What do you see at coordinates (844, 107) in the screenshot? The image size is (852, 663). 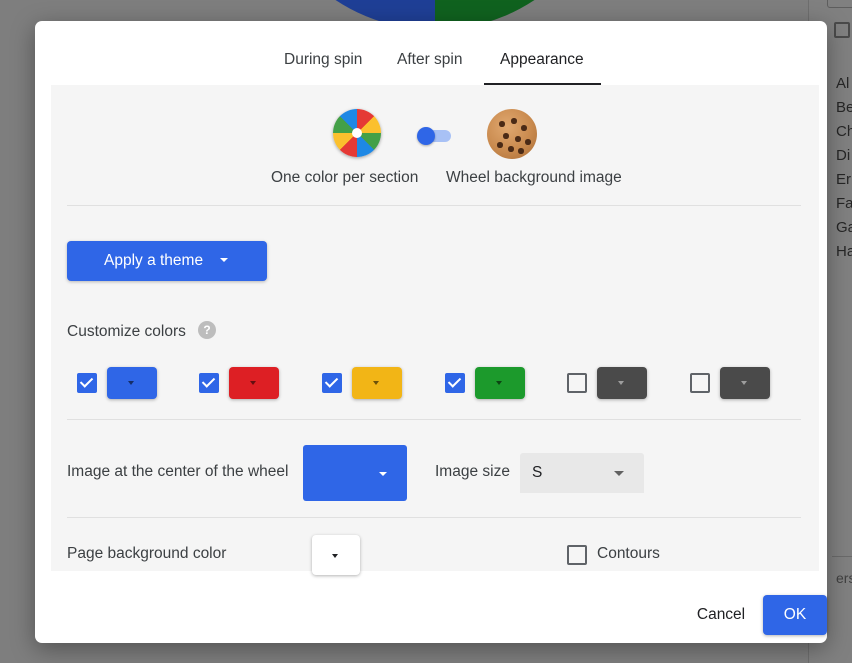 I see `list-item: Be` at bounding box center [844, 107].